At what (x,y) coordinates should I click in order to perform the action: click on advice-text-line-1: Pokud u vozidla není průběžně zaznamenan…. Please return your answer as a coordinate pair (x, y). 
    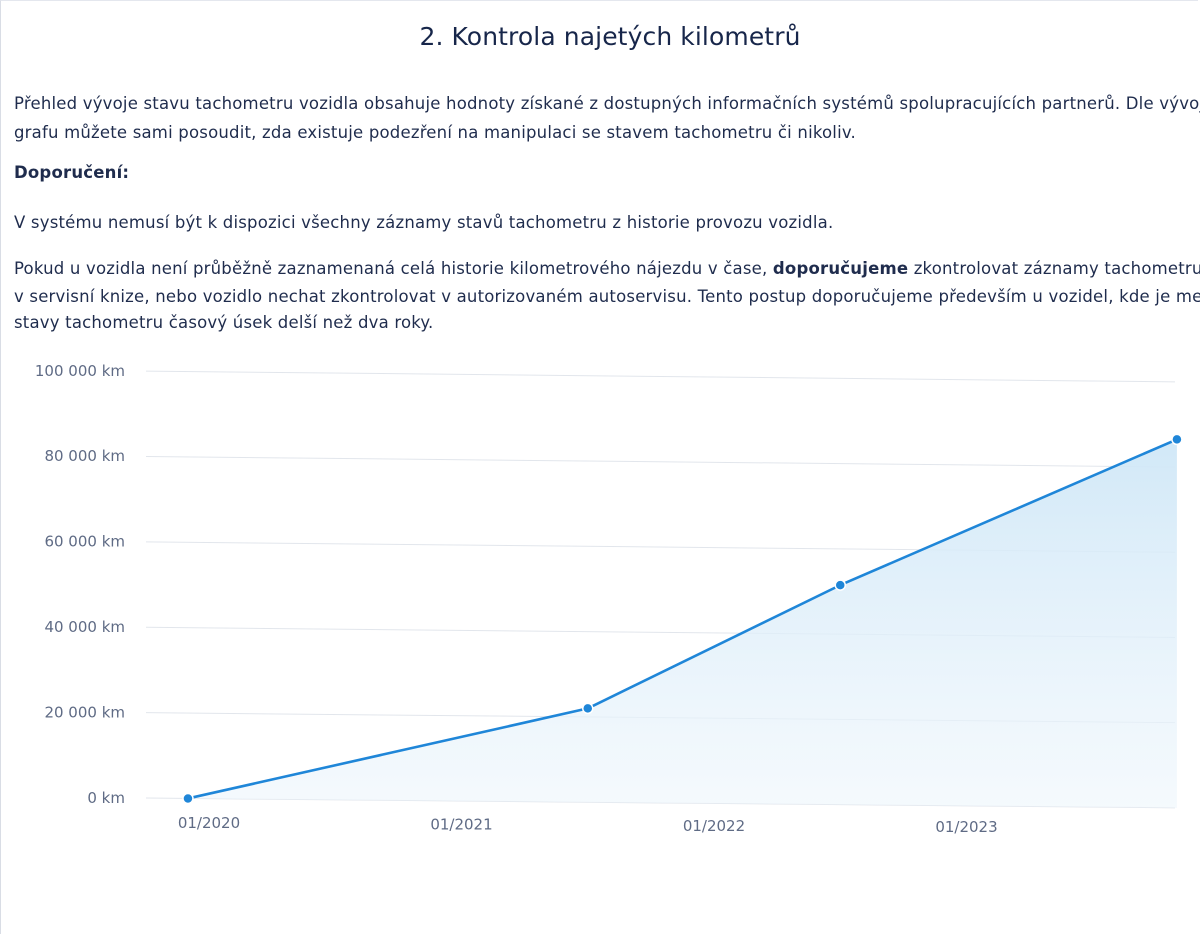
    Looking at the image, I should click on (607, 269).